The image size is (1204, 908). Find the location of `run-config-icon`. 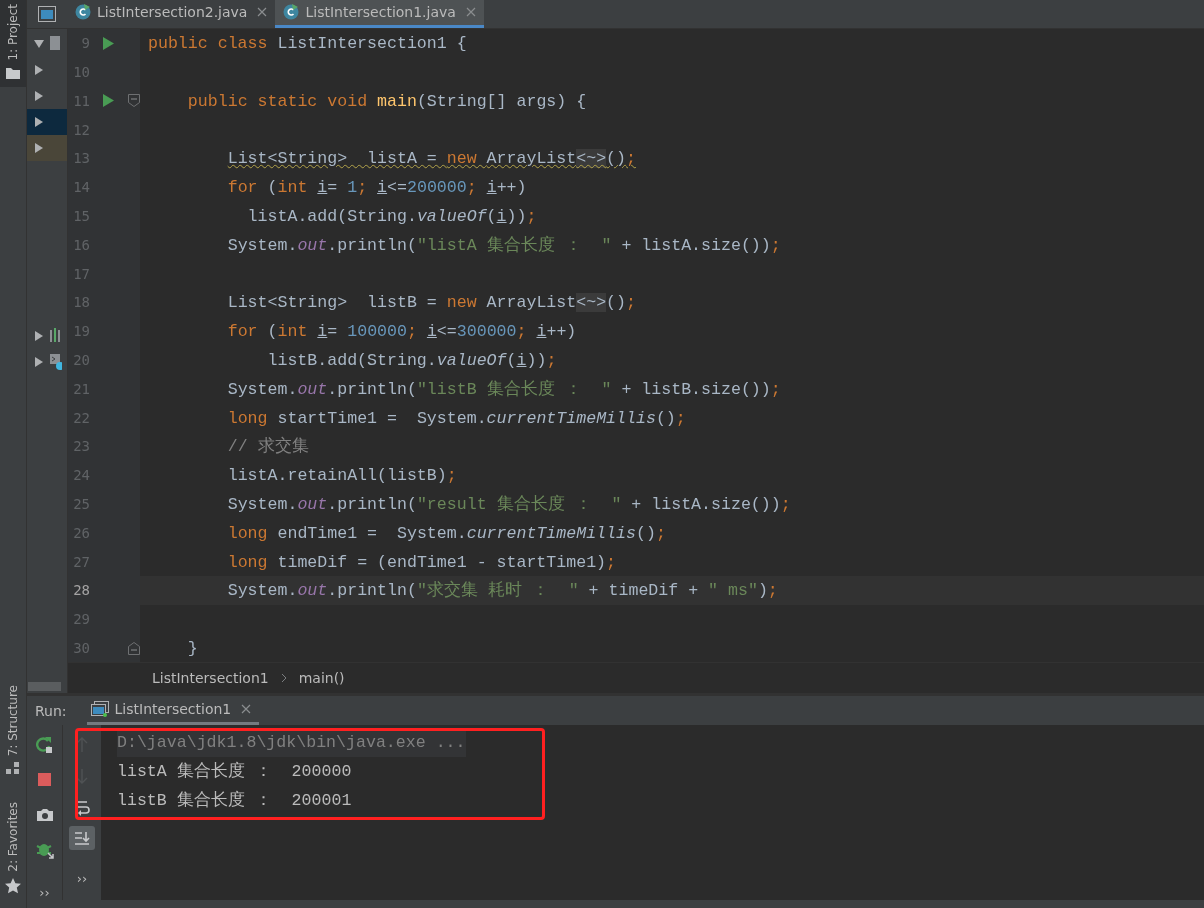

run-config-icon is located at coordinates (99, 709).